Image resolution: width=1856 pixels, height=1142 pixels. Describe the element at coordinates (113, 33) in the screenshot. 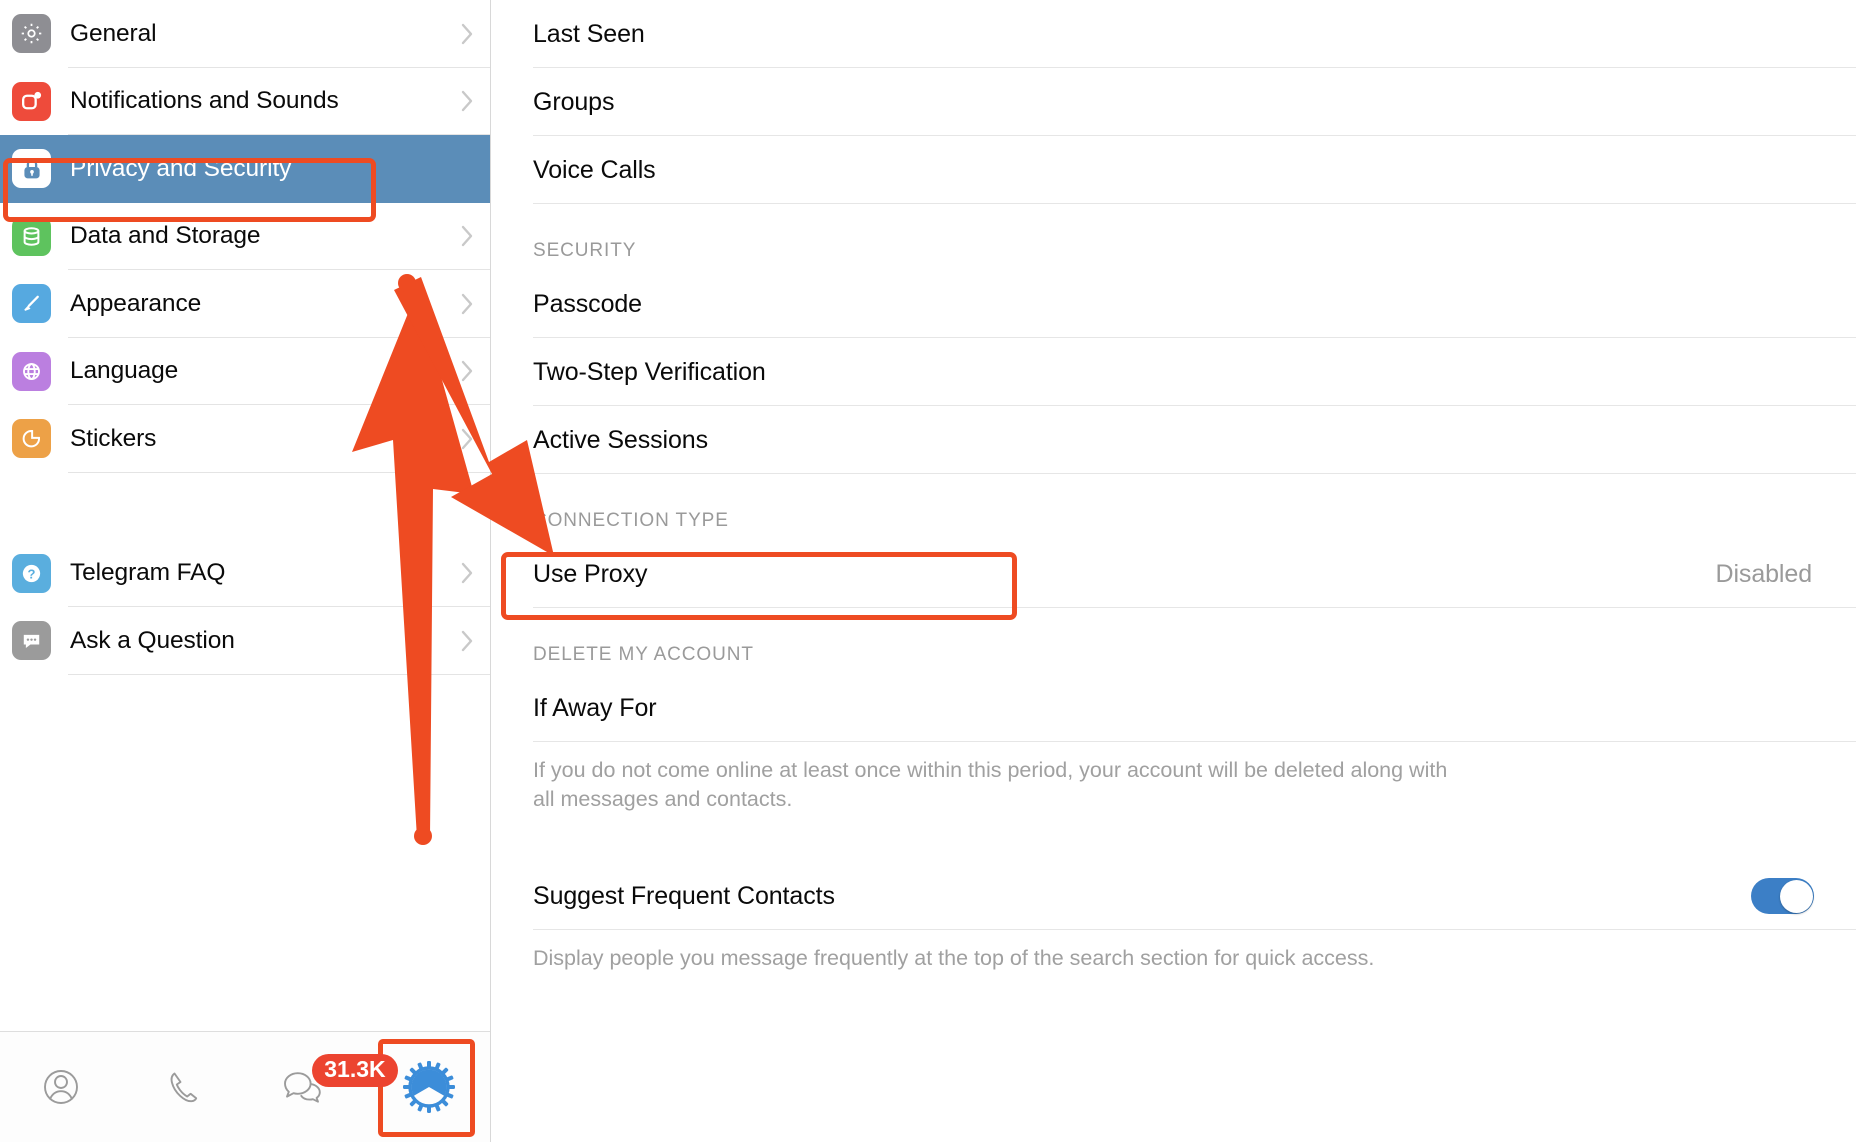

I see `sidebar-item-label: General` at that location.